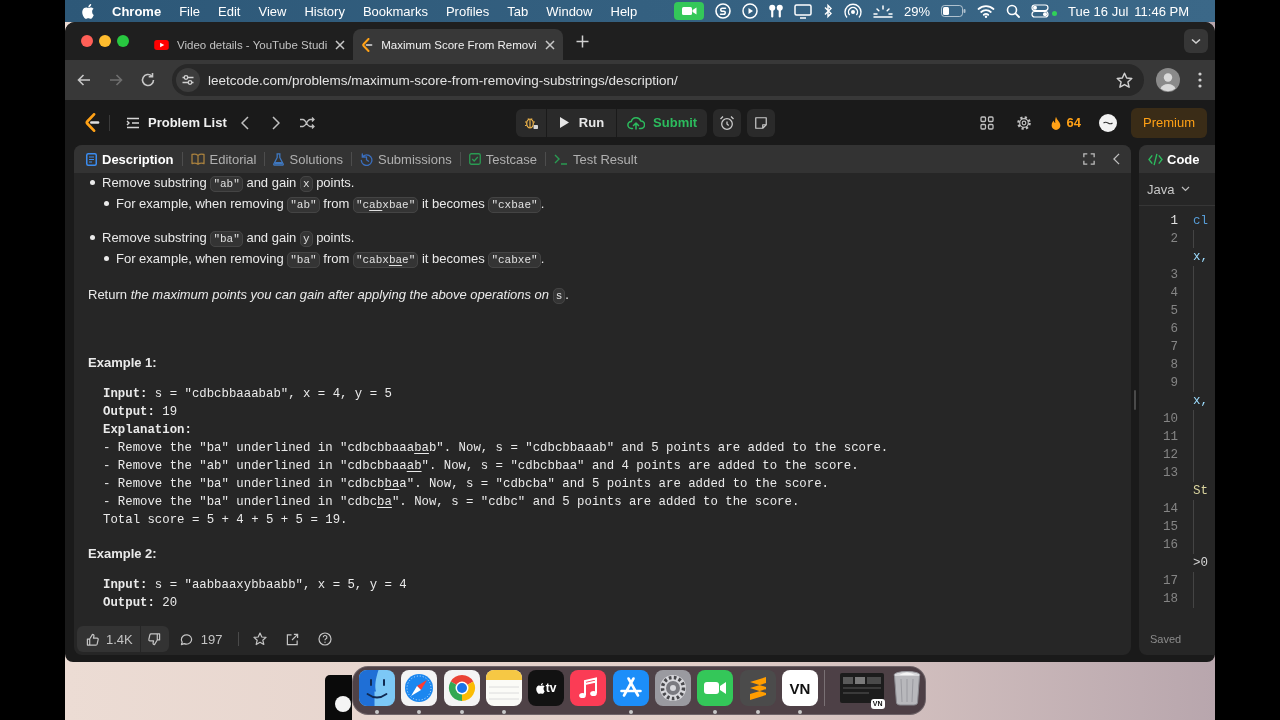 Image resolution: width=1280 pixels, height=720 pixels. I want to click on earbuds-icon, so click(776, 11).